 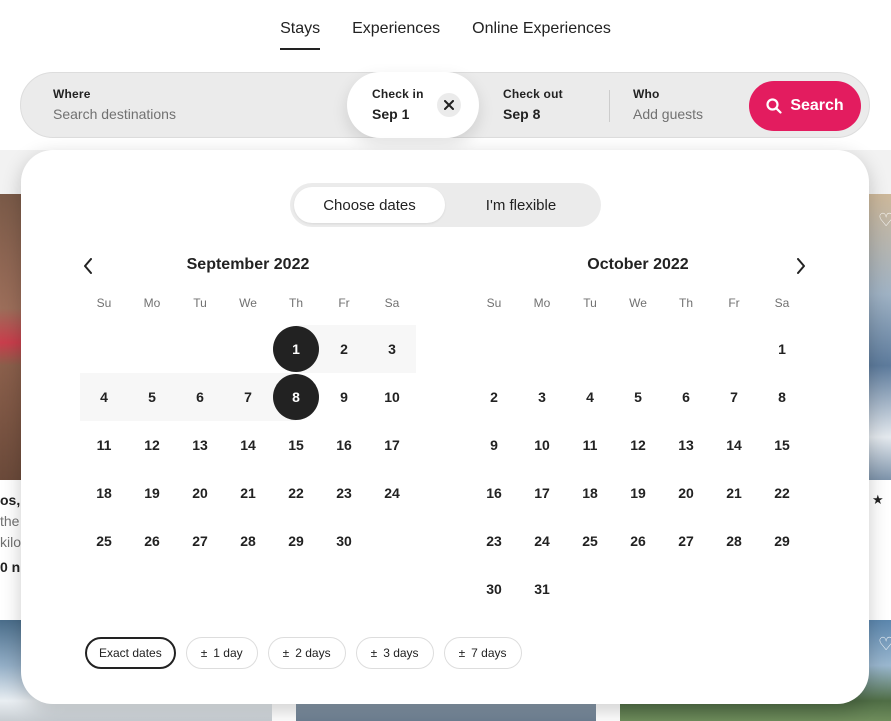 What do you see at coordinates (879, 337) in the screenshot?
I see `listing-photo: ♡` at bounding box center [879, 337].